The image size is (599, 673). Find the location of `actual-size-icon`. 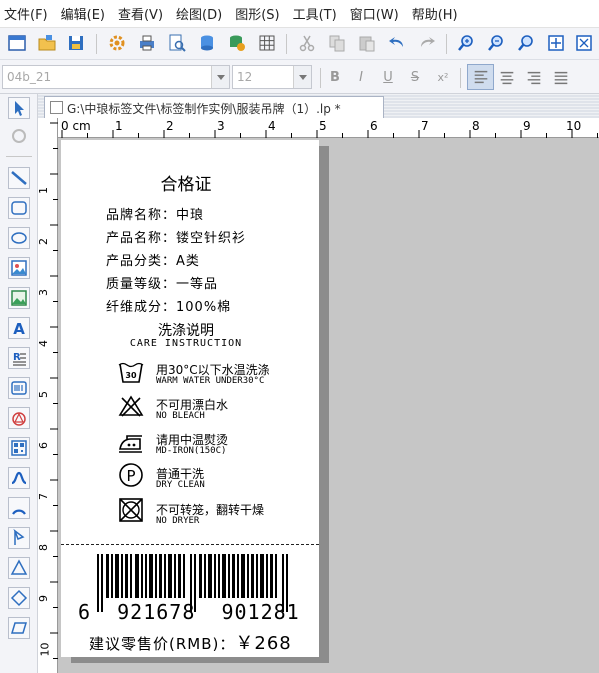

actual-size-icon is located at coordinates (584, 43).